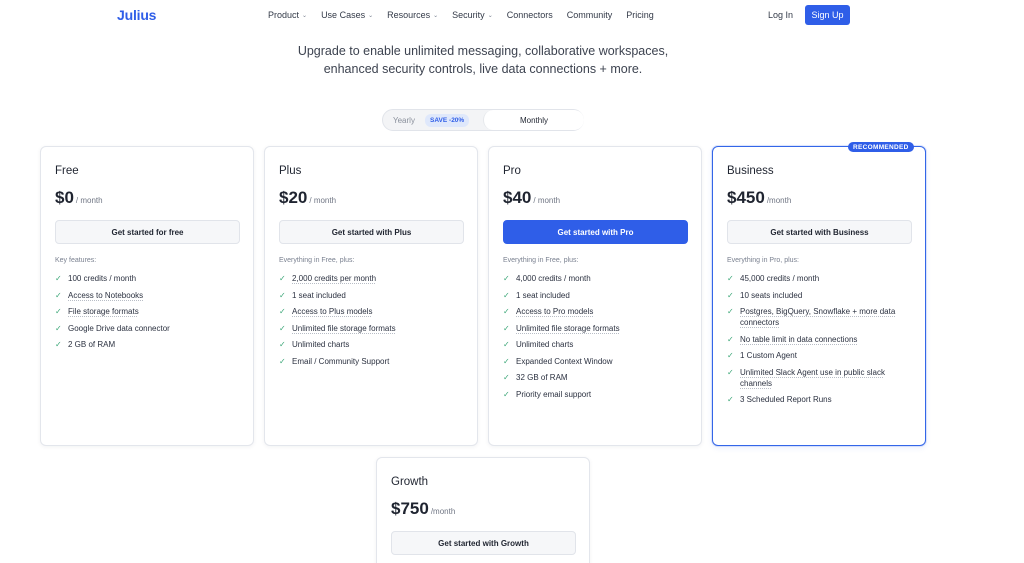 The image size is (1024, 563). Describe the element at coordinates (148, 344) in the screenshot. I see `feature-item: ✓ 2 GB of RAM` at that location.